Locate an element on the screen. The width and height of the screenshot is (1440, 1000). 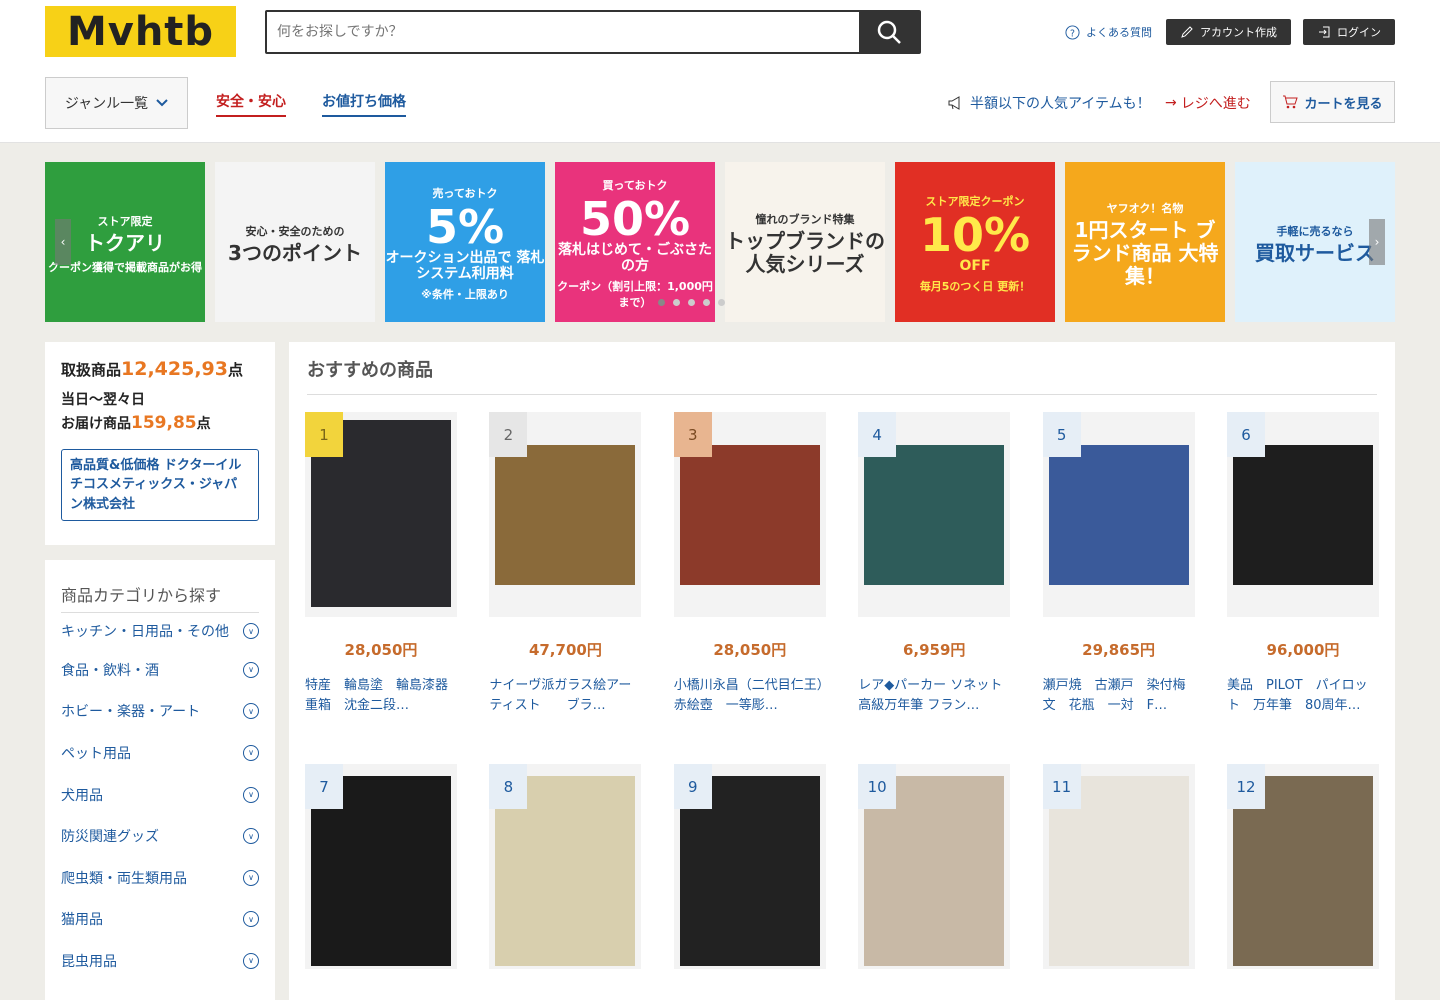
product-image-frame: 5 is located at coordinates (1118, 514).